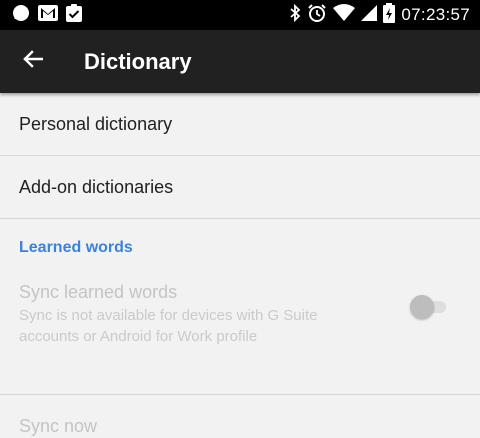 This screenshot has height=438, width=480. I want to click on gmail-icon, so click(48, 15).